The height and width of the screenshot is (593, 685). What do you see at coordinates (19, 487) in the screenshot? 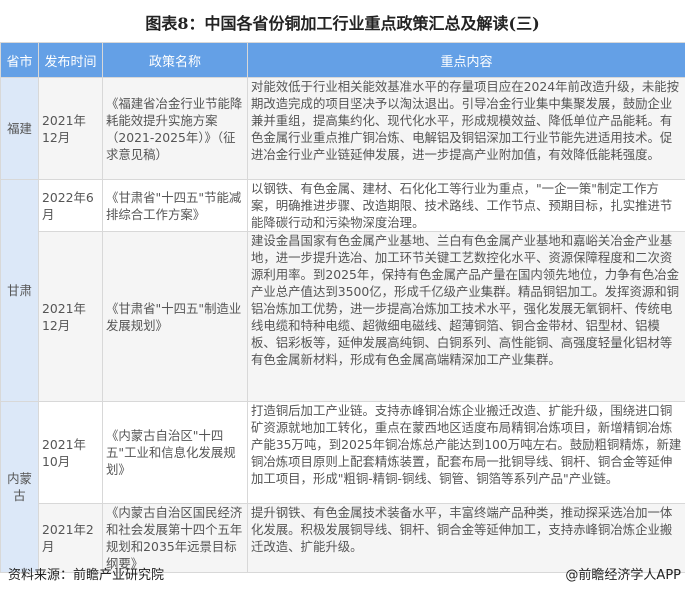
I see `province-cell: 内蒙古` at bounding box center [19, 487].